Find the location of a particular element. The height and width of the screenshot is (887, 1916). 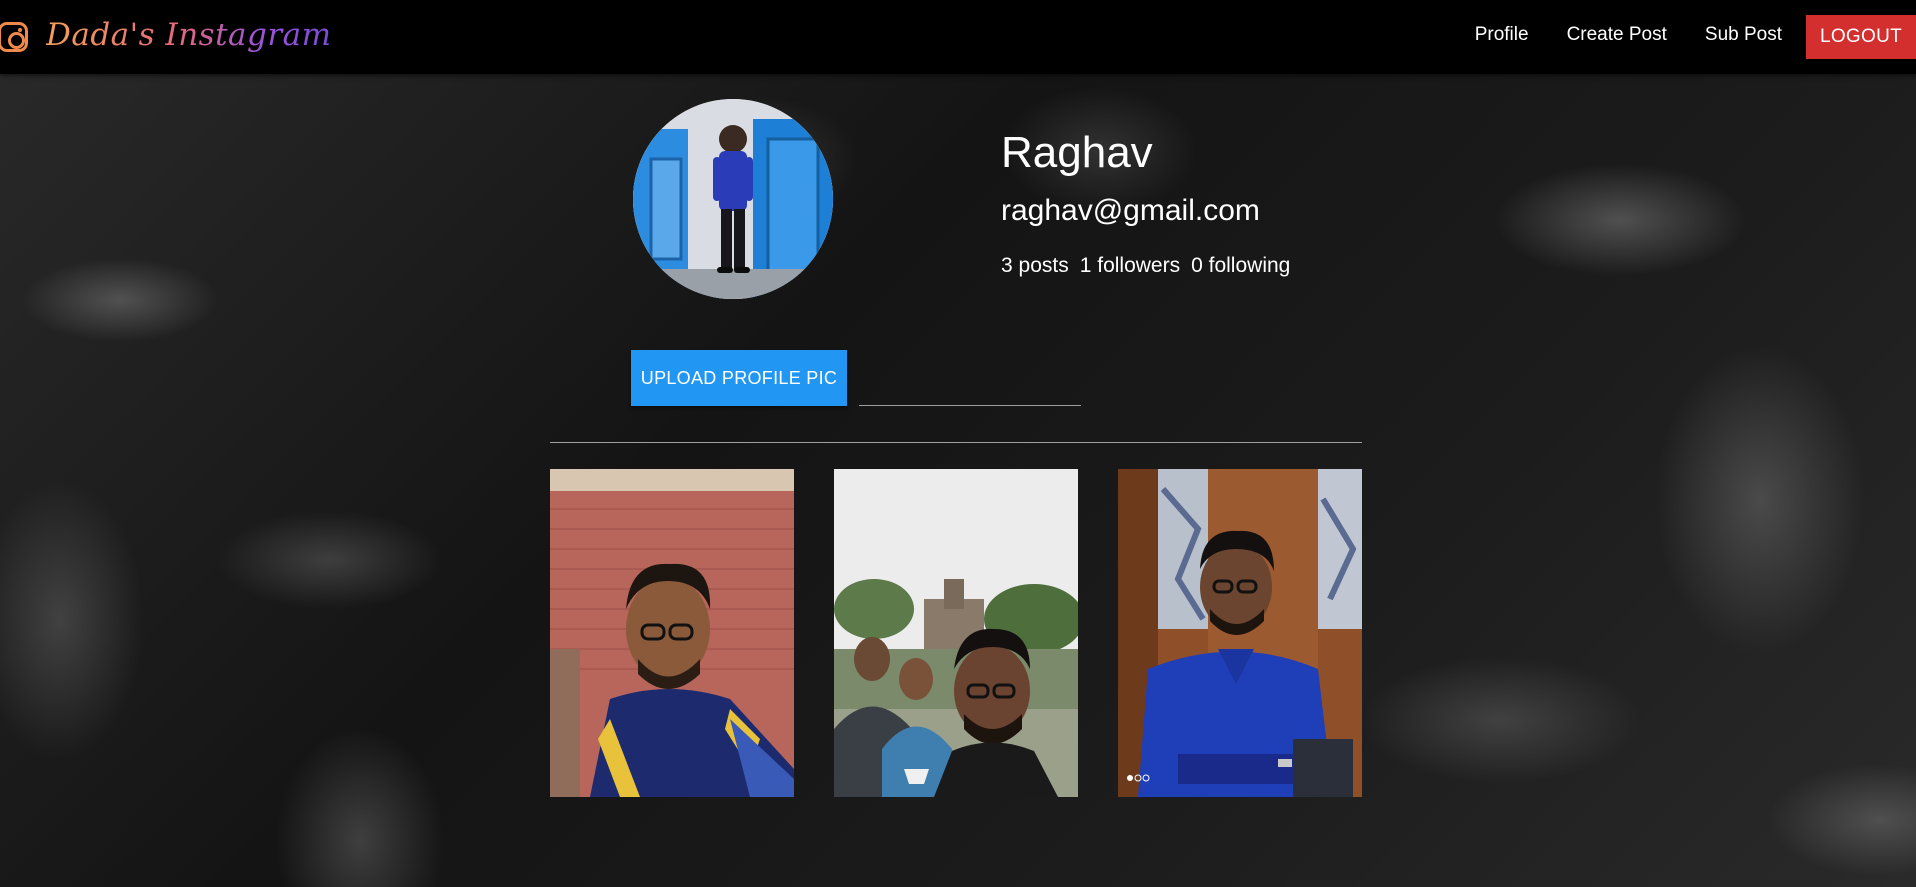

following-count: 0 following is located at coordinates (1241, 265).